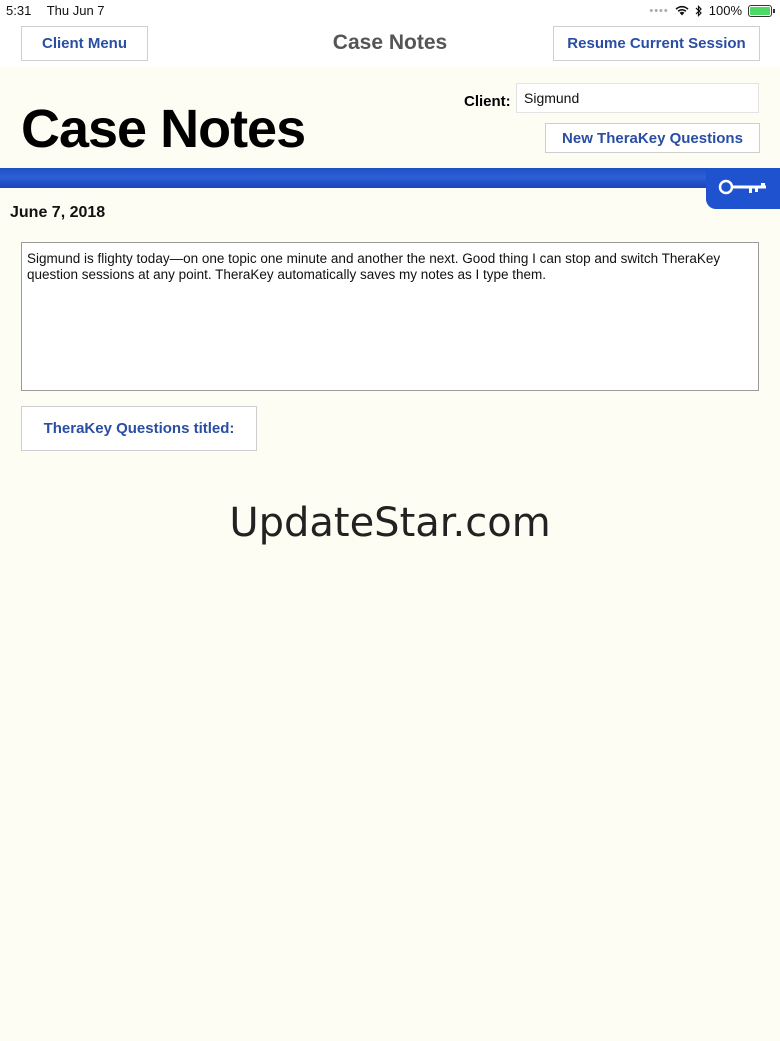  I want to click on resume-session-button: Resume Current Session, so click(656, 43).